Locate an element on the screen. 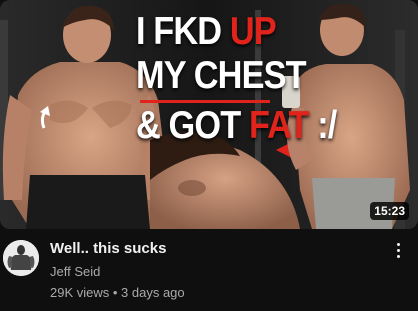 This screenshot has width=418, height=311. duration-badge: 15:23 is located at coordinates (389, 211).